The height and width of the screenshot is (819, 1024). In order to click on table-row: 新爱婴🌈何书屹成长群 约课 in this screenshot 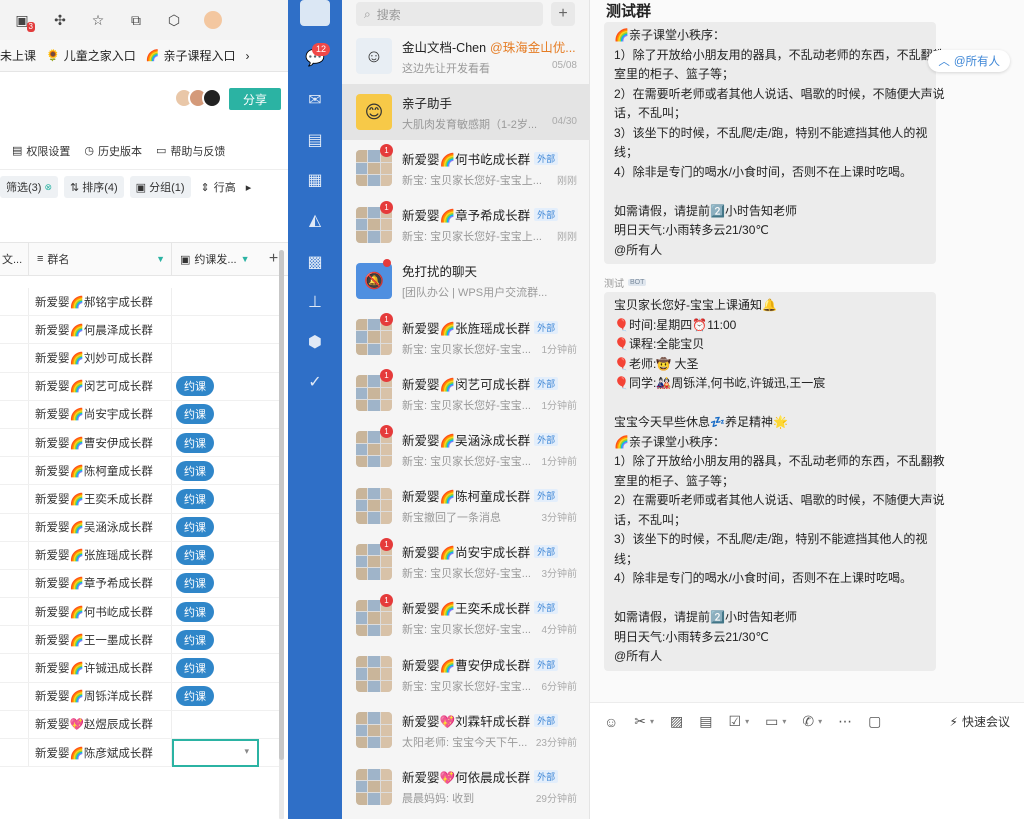, I will do `click(140, 612)`.